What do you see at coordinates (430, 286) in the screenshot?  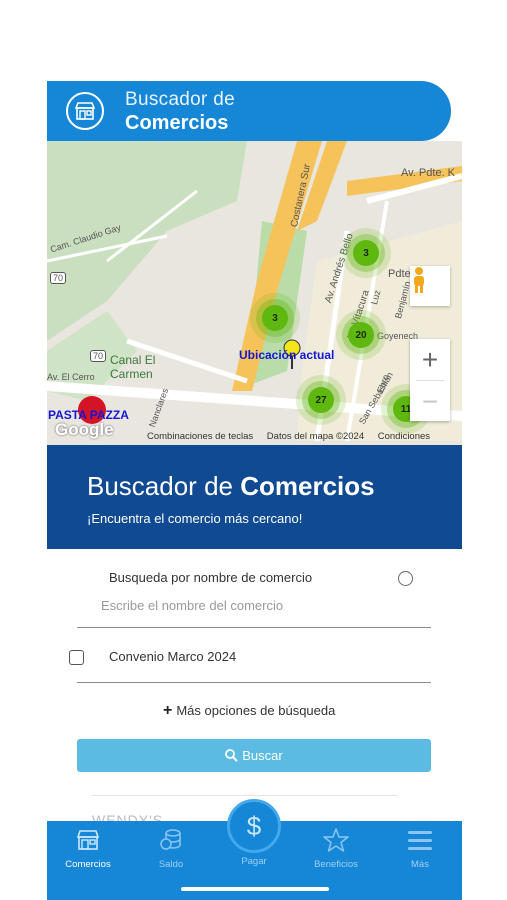 I see `pegman-icon` at bounding box center [430, 286].